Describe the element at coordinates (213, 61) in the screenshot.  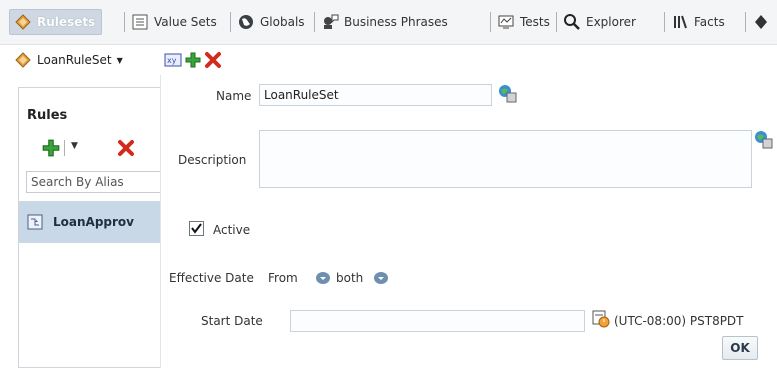
I see `delete-icon` at that location.